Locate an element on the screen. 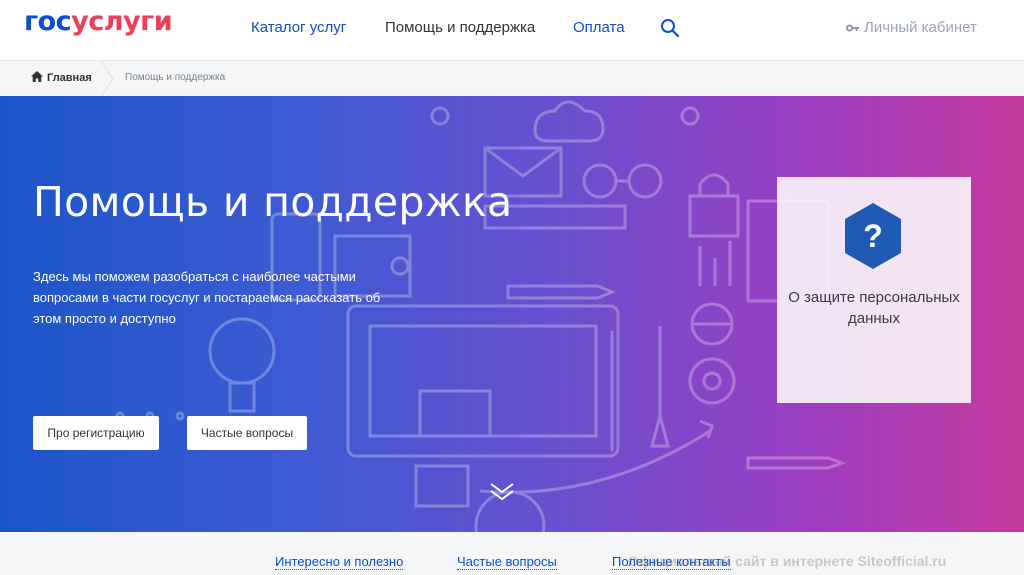 The image size is (1024, 575). breadcrumb-home-label: Главная is located at coordinates (69, 78).